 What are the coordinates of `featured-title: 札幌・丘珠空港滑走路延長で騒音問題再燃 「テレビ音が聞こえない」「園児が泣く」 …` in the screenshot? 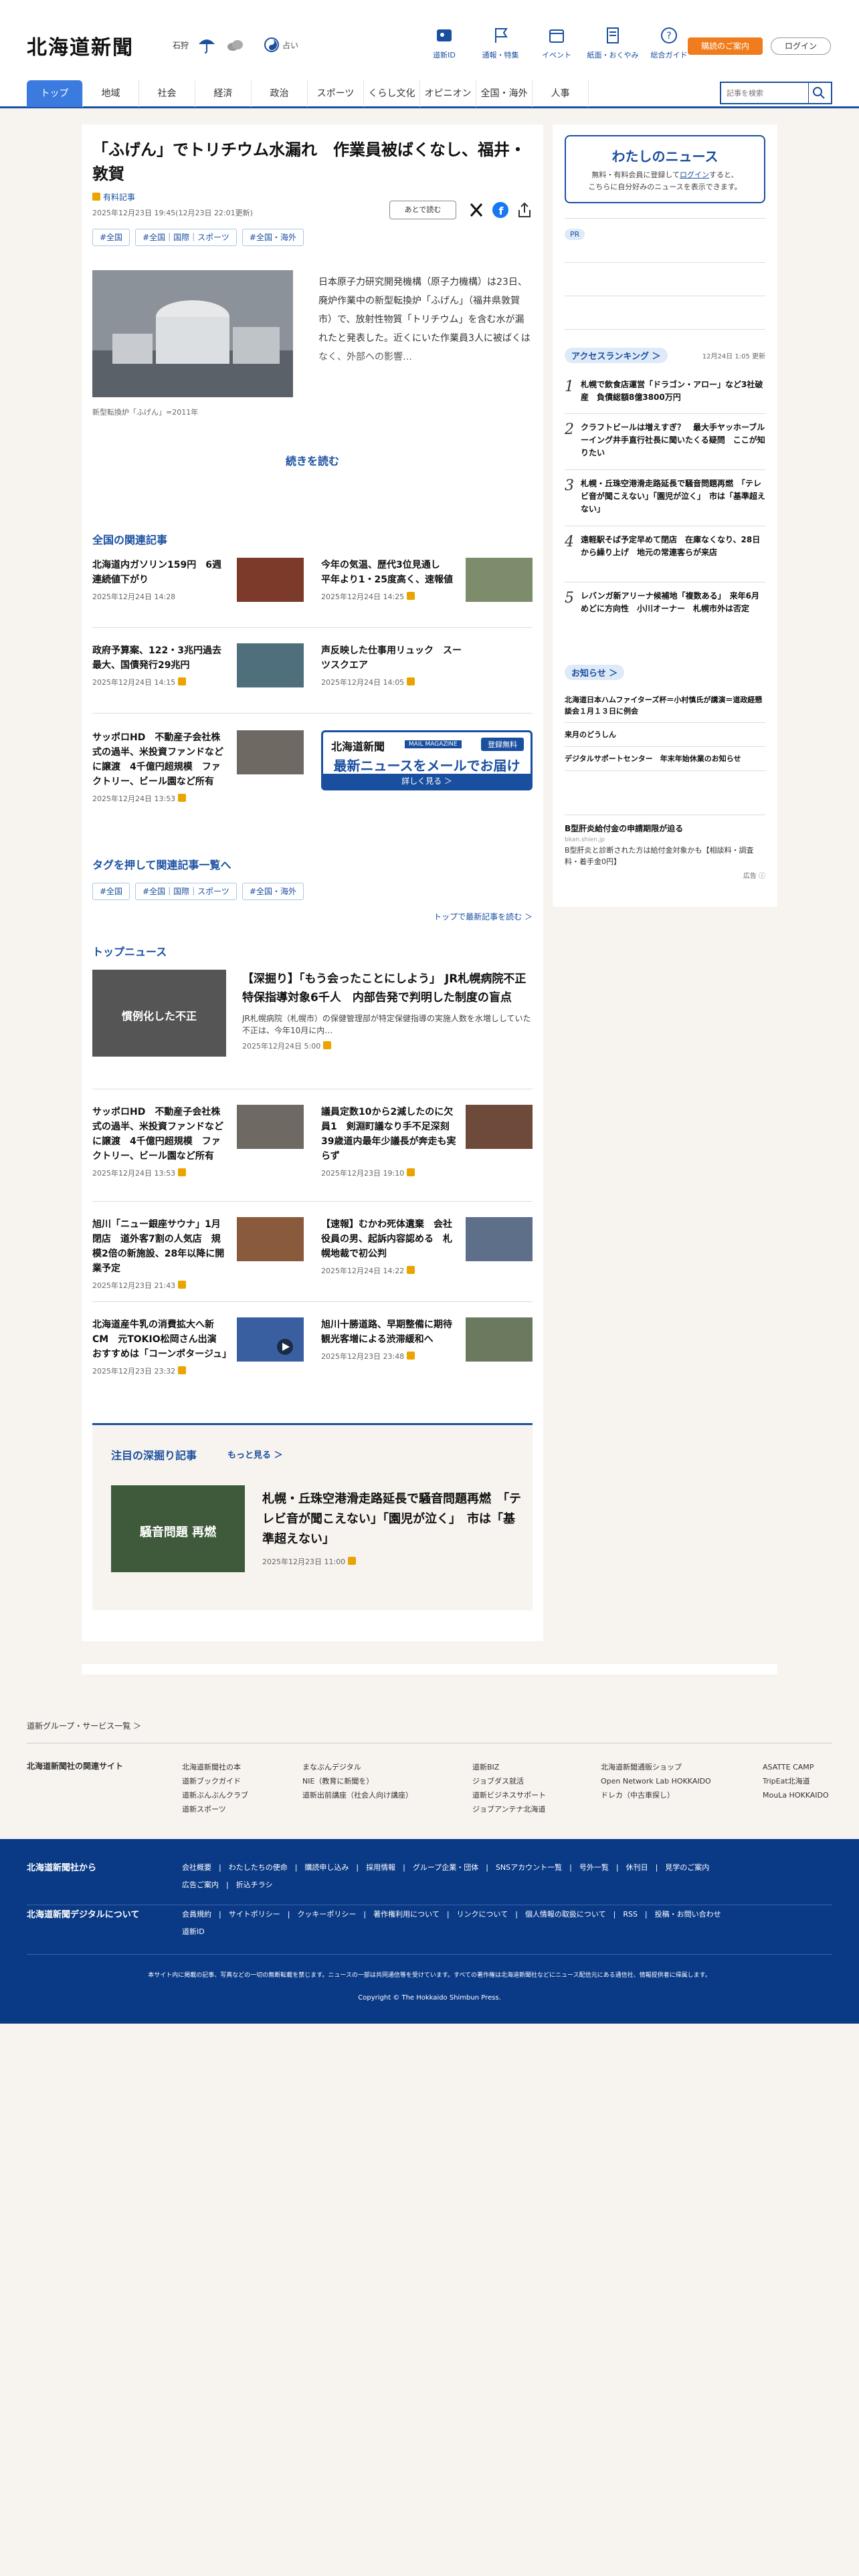 It's located at (393, 1519).